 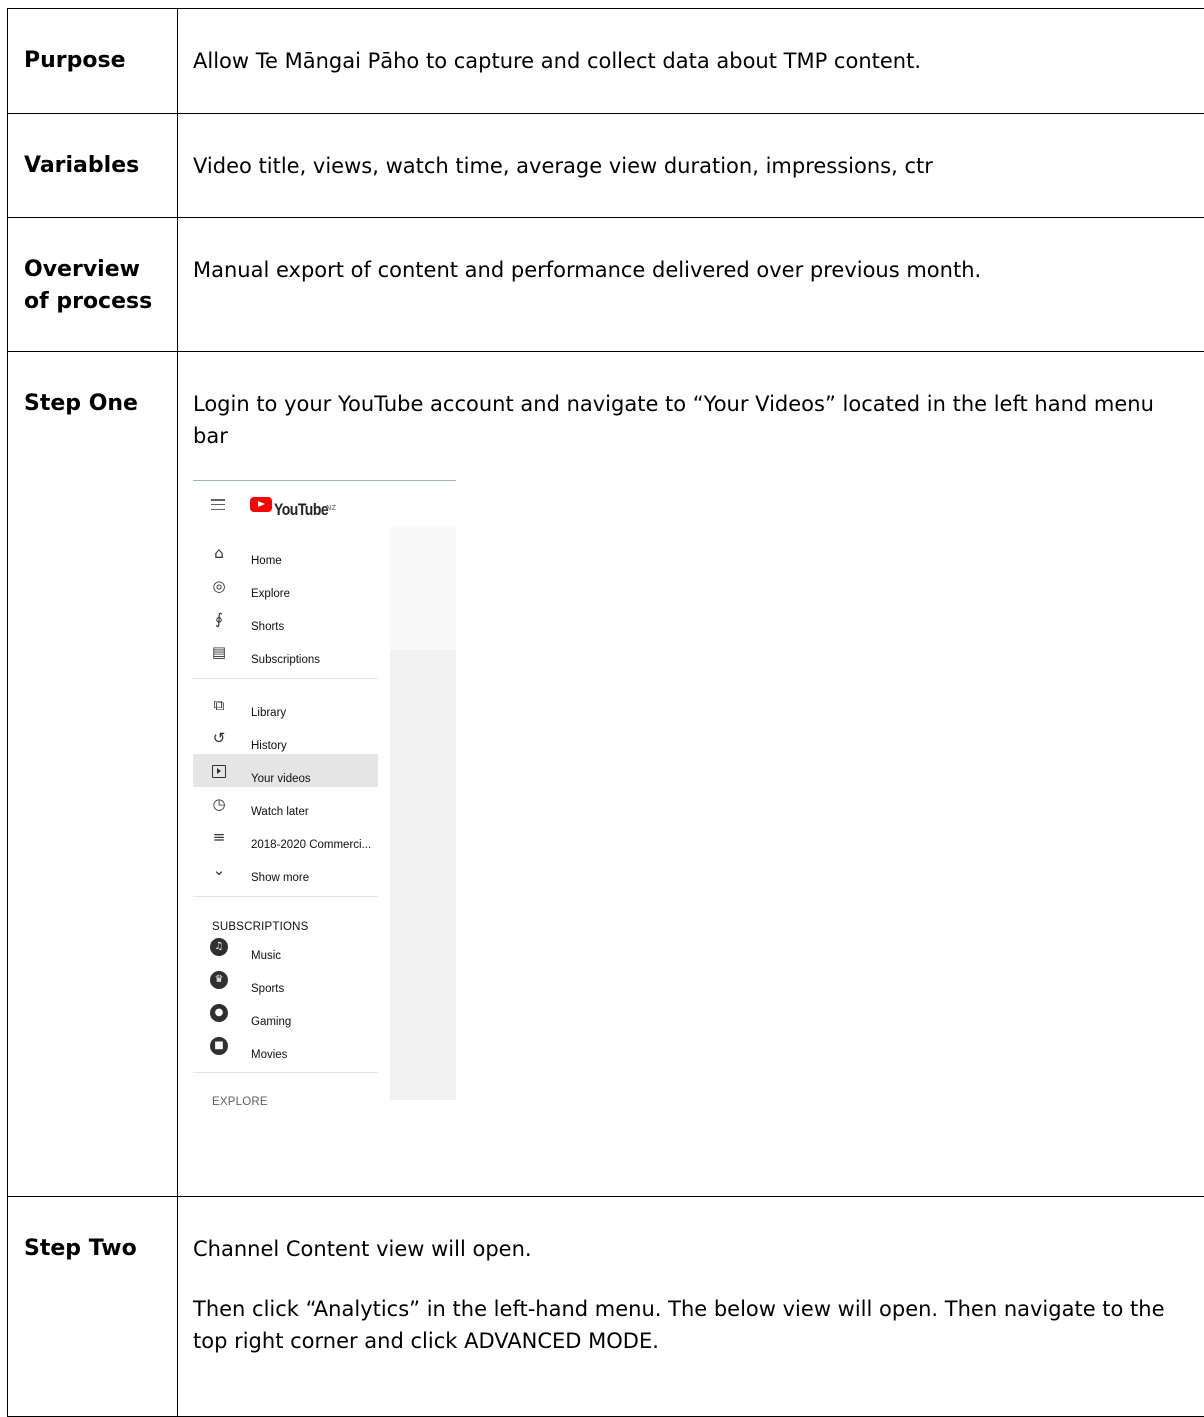 What do you see at coordinates (269, 1055) in the screenshot?
I see `sidebar-item-label: Movies` at bounding box center [269, 1055].